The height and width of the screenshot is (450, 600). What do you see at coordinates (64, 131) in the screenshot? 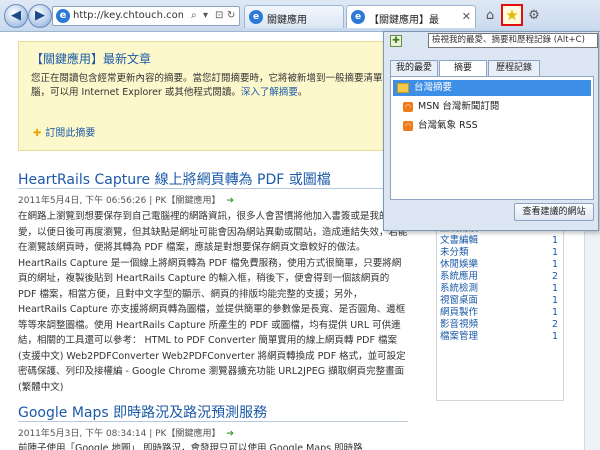
I see `subscribe-link: ✚ 訂閱此摘要` at bounding box center [64, 131].